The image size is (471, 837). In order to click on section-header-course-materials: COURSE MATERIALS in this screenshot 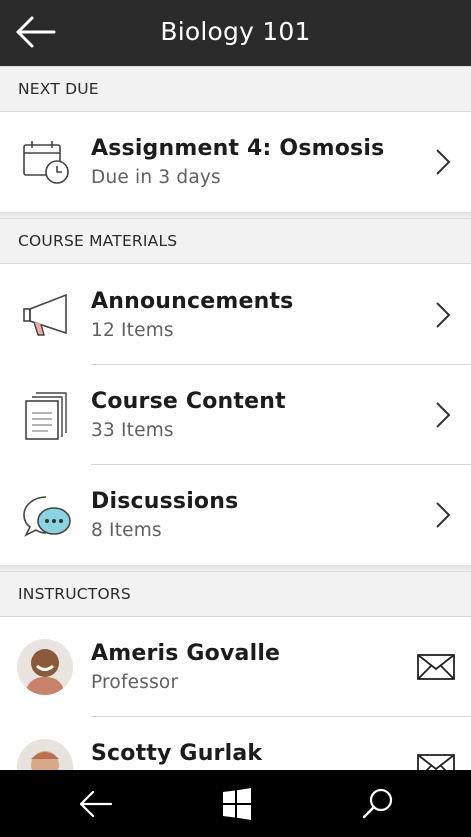, I will do `click(235, 241)`.